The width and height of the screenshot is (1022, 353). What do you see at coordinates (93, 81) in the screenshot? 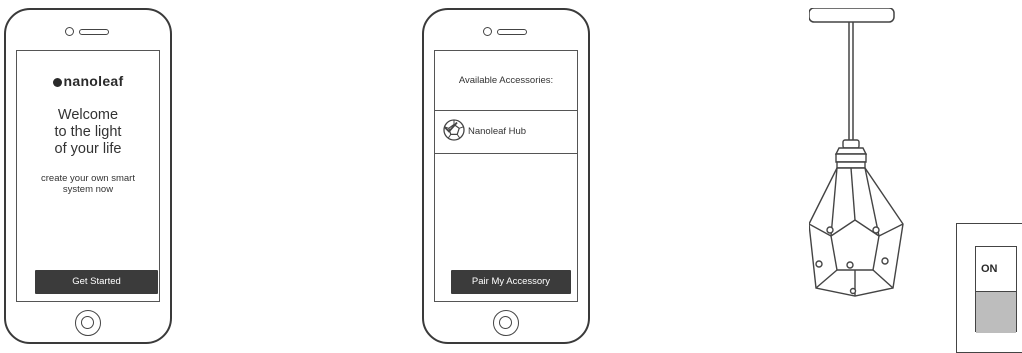
I see `brand-name: nanoleaf` at bounding box center [93, 81].